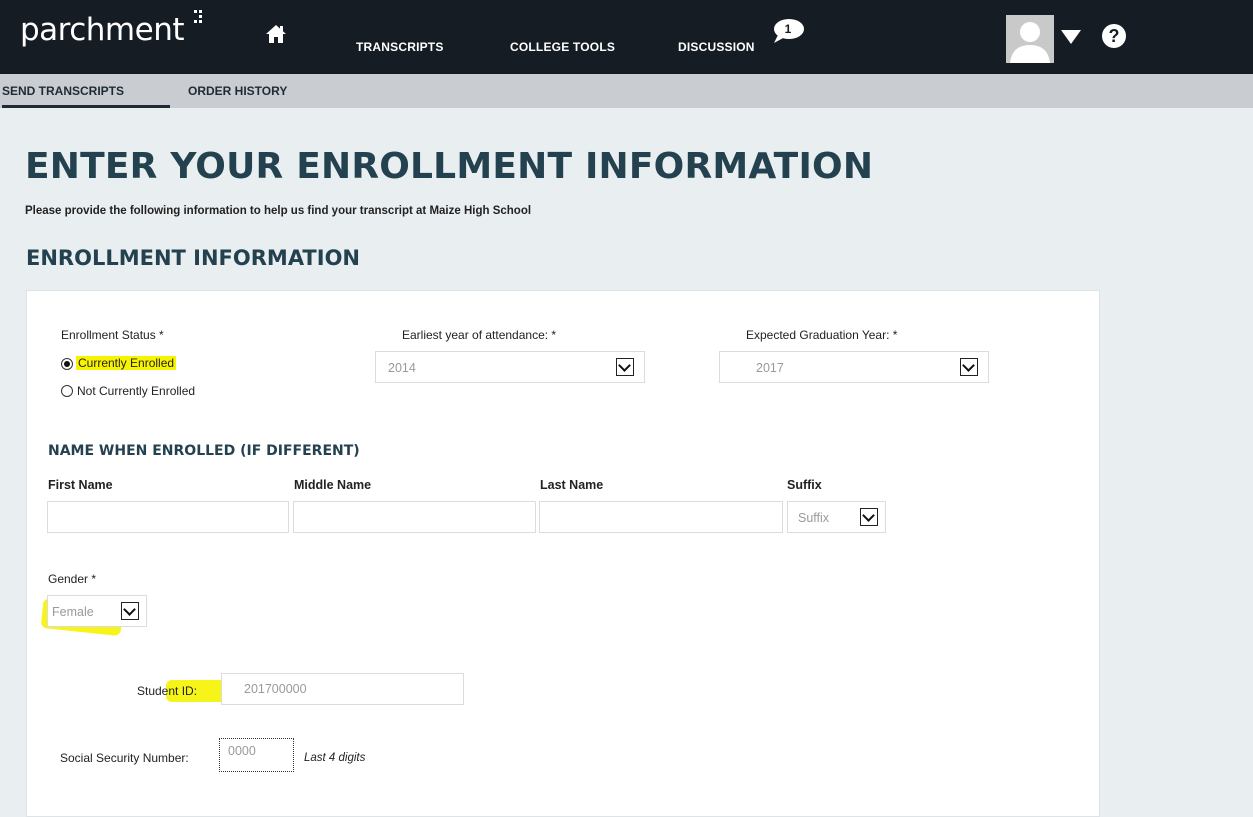 The height and width of the screenshot is (817, 1253). I want to click on nav-college-tools: COLLEGE TOOLS, so click(562, 47).